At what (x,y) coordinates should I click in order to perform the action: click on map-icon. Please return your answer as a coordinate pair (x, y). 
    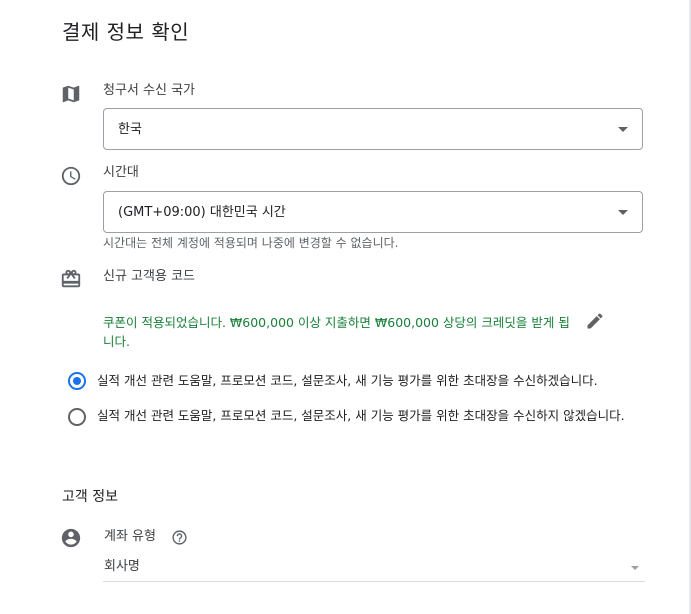
    Looking at the image, I should click on (71, 94).